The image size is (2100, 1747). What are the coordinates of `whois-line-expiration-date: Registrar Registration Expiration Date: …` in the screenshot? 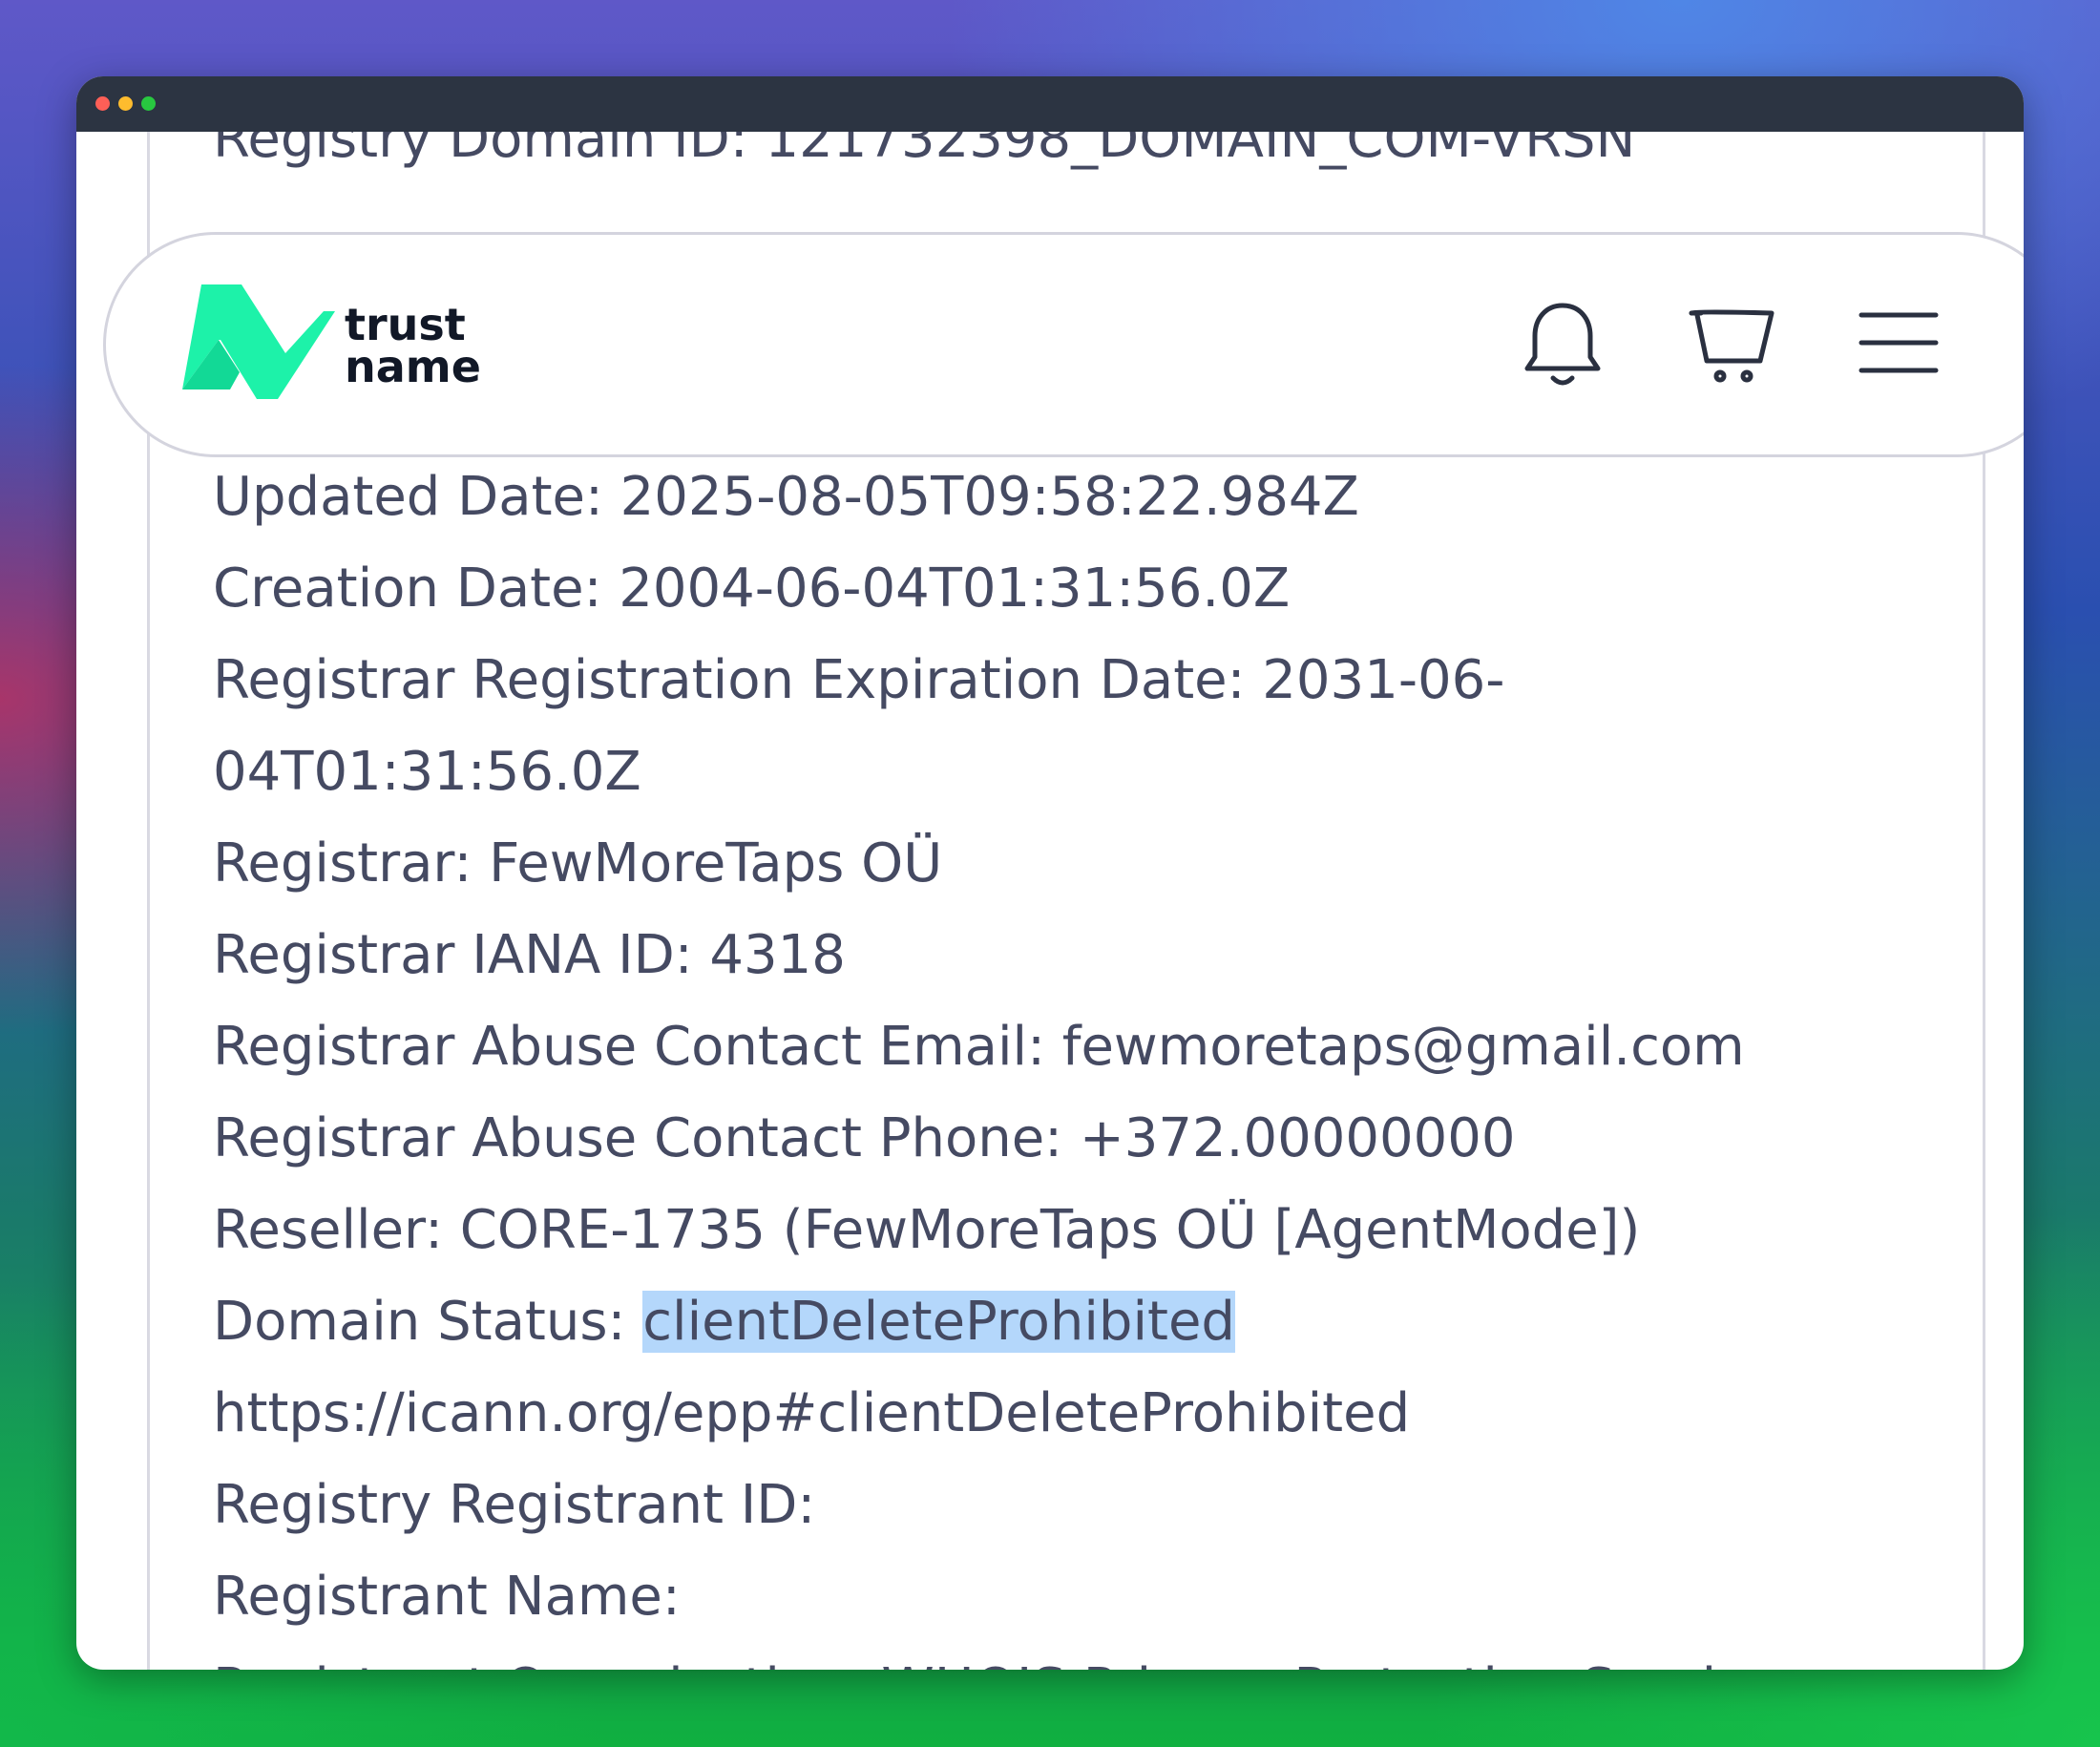 It's located at (859, 680).